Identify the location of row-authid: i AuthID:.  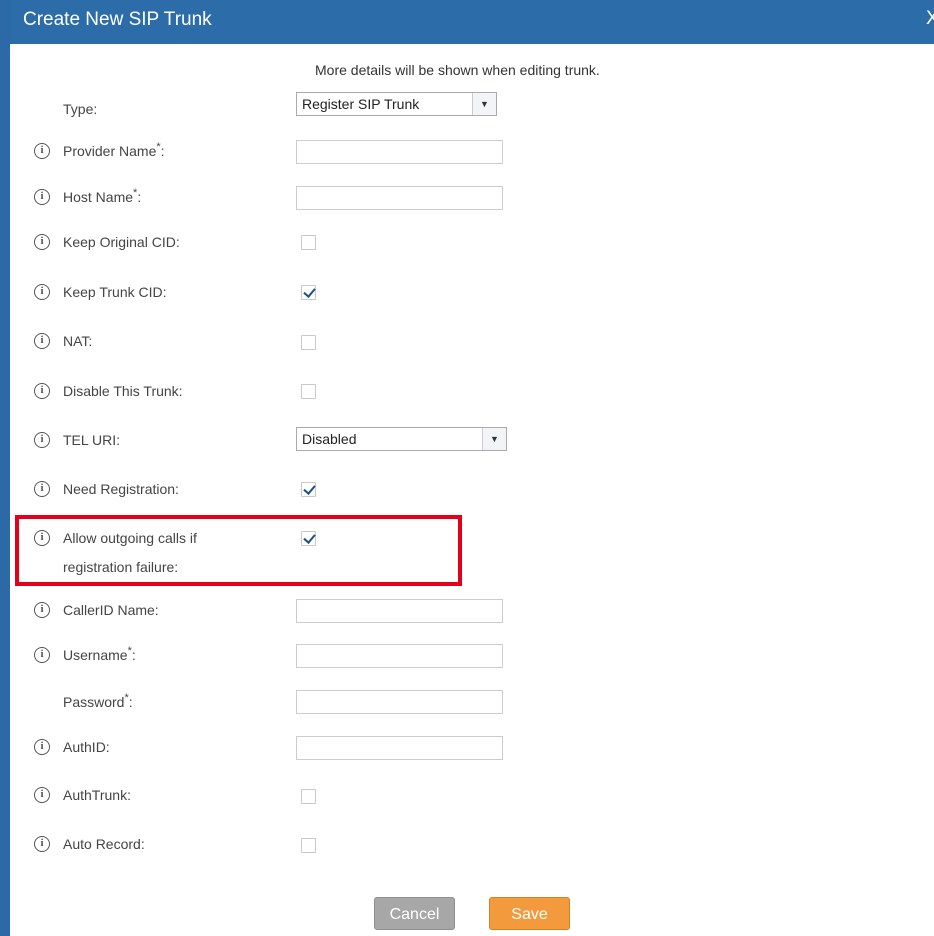
(472, 749).